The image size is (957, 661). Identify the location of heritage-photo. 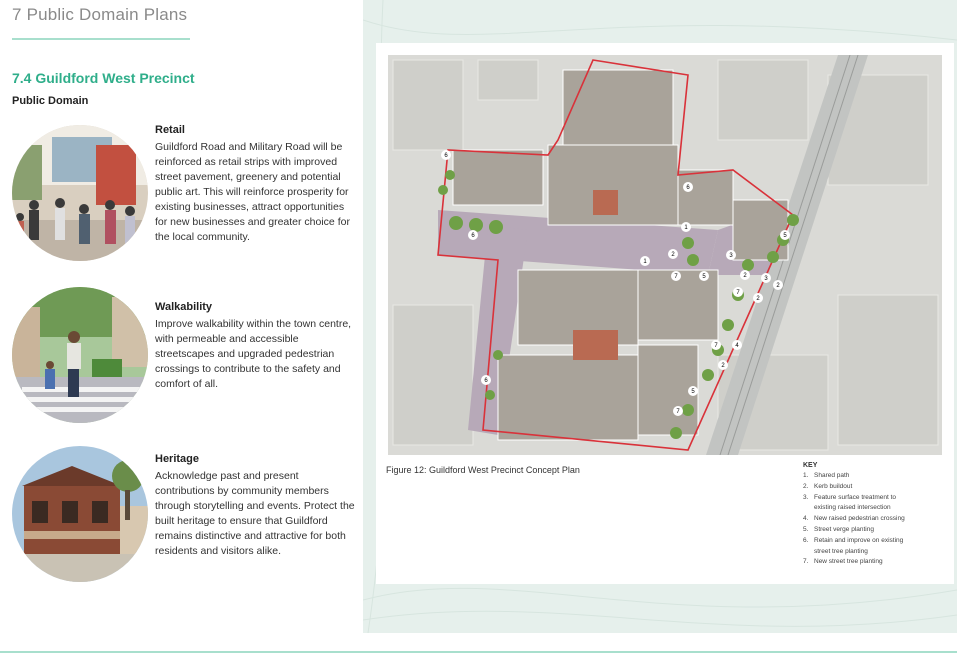
(80, 514).